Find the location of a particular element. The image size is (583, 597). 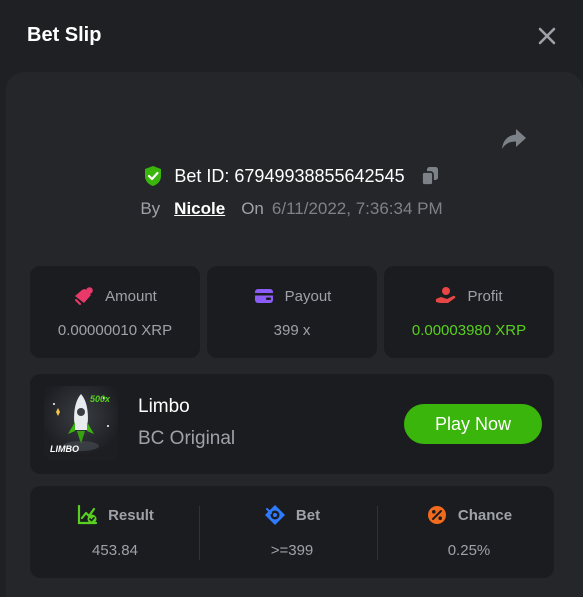

profit-value: 0.00003980 XRP is located at coordinates (469, 330).